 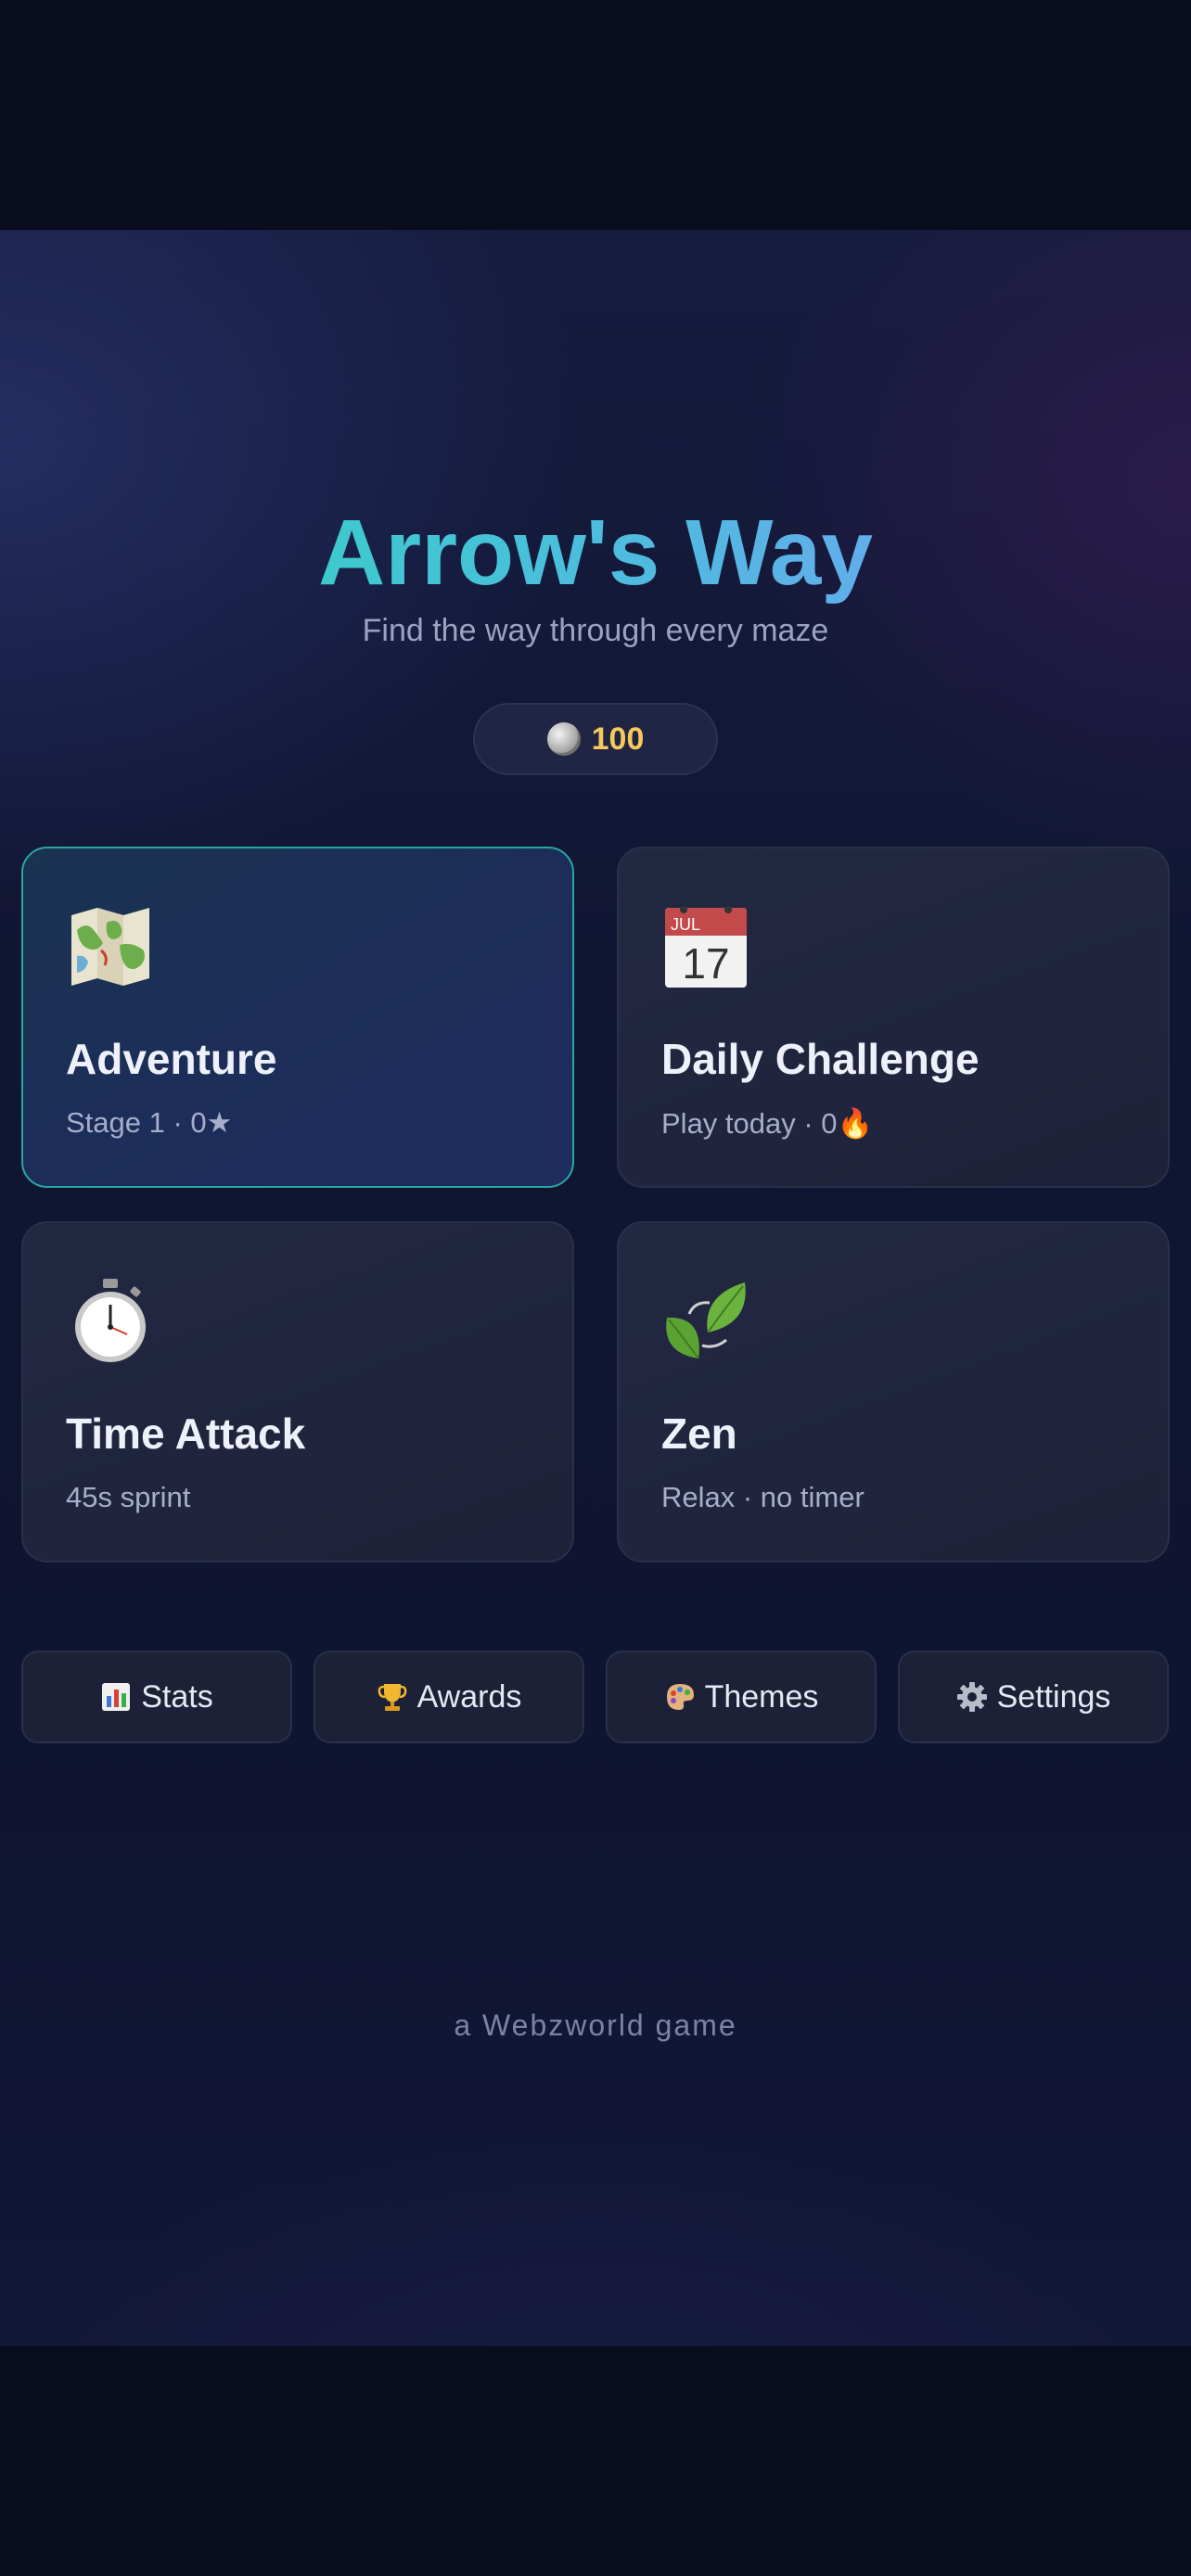 I want to click on coin-balance: 100, so click(x=595, y=739).